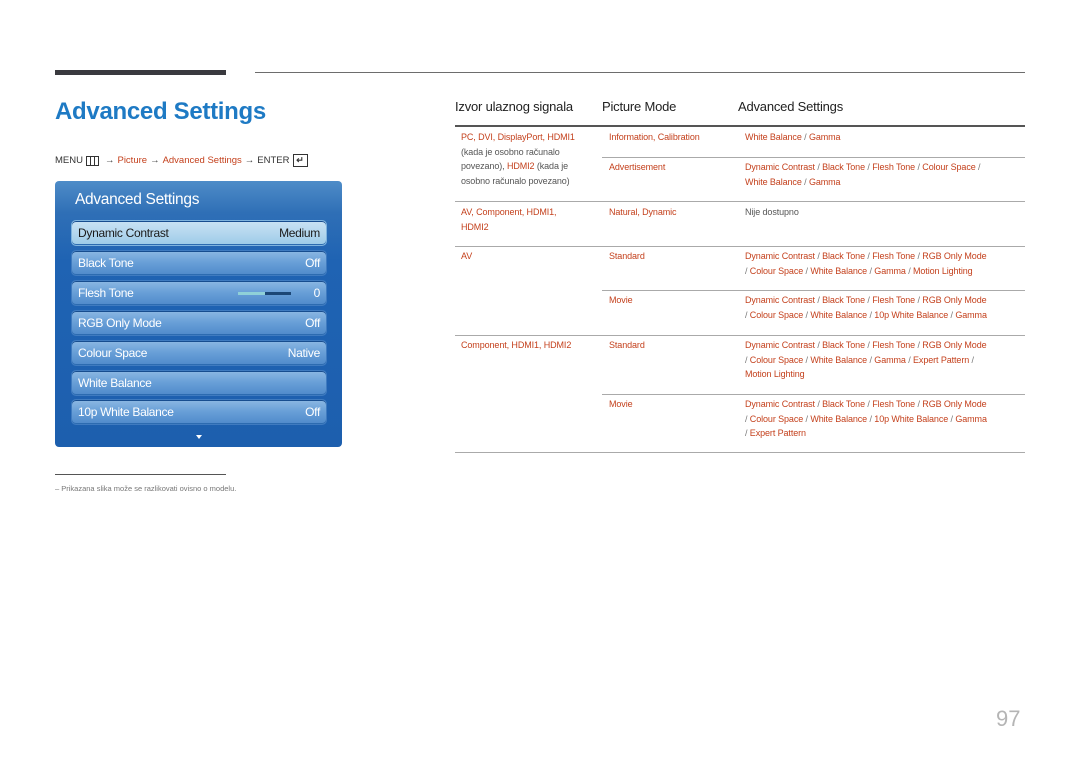 This screenshot has width=1080, height=763. I want to click on down-arrow-icon, so click(199, 437).